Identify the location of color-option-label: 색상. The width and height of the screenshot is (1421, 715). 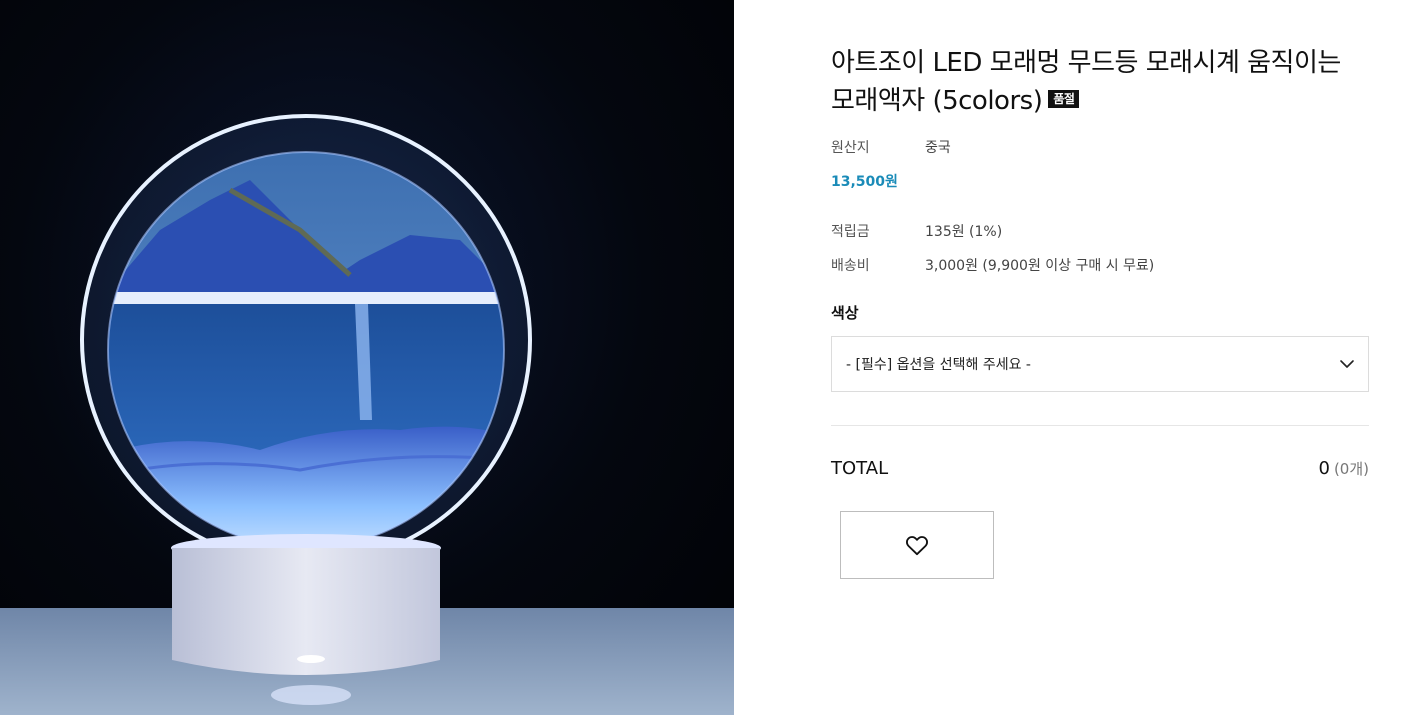
(845, 313).